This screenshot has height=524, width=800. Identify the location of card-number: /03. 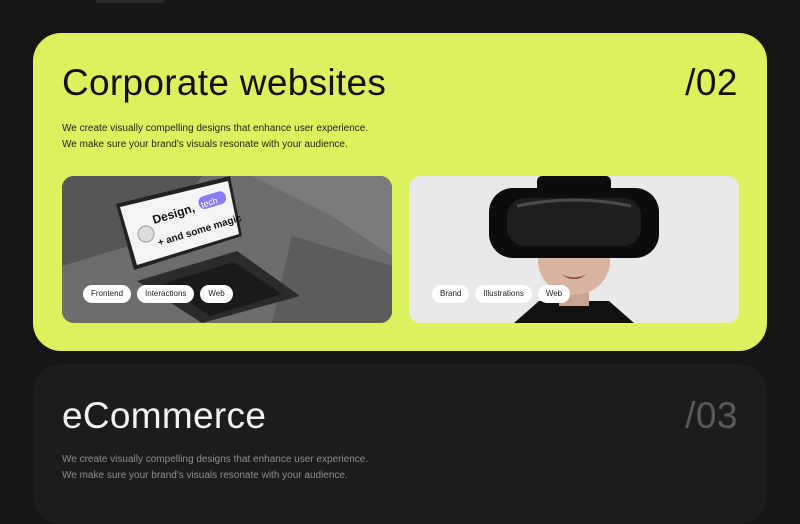
(711, 415).